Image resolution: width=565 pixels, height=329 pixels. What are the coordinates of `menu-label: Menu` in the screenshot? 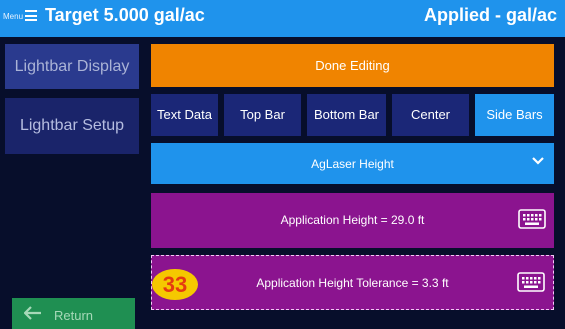 It's located at (13, 16).